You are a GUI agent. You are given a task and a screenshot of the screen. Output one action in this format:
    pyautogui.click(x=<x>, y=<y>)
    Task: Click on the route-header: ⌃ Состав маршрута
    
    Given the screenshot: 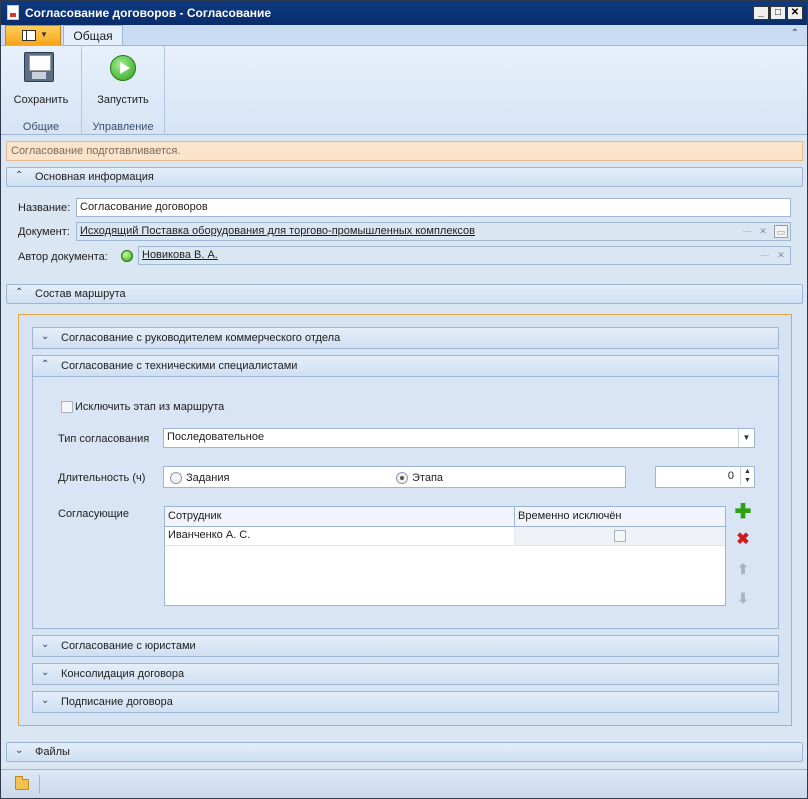 What is the action you would take?
    pyautogui.click(x=404, y=294)
    